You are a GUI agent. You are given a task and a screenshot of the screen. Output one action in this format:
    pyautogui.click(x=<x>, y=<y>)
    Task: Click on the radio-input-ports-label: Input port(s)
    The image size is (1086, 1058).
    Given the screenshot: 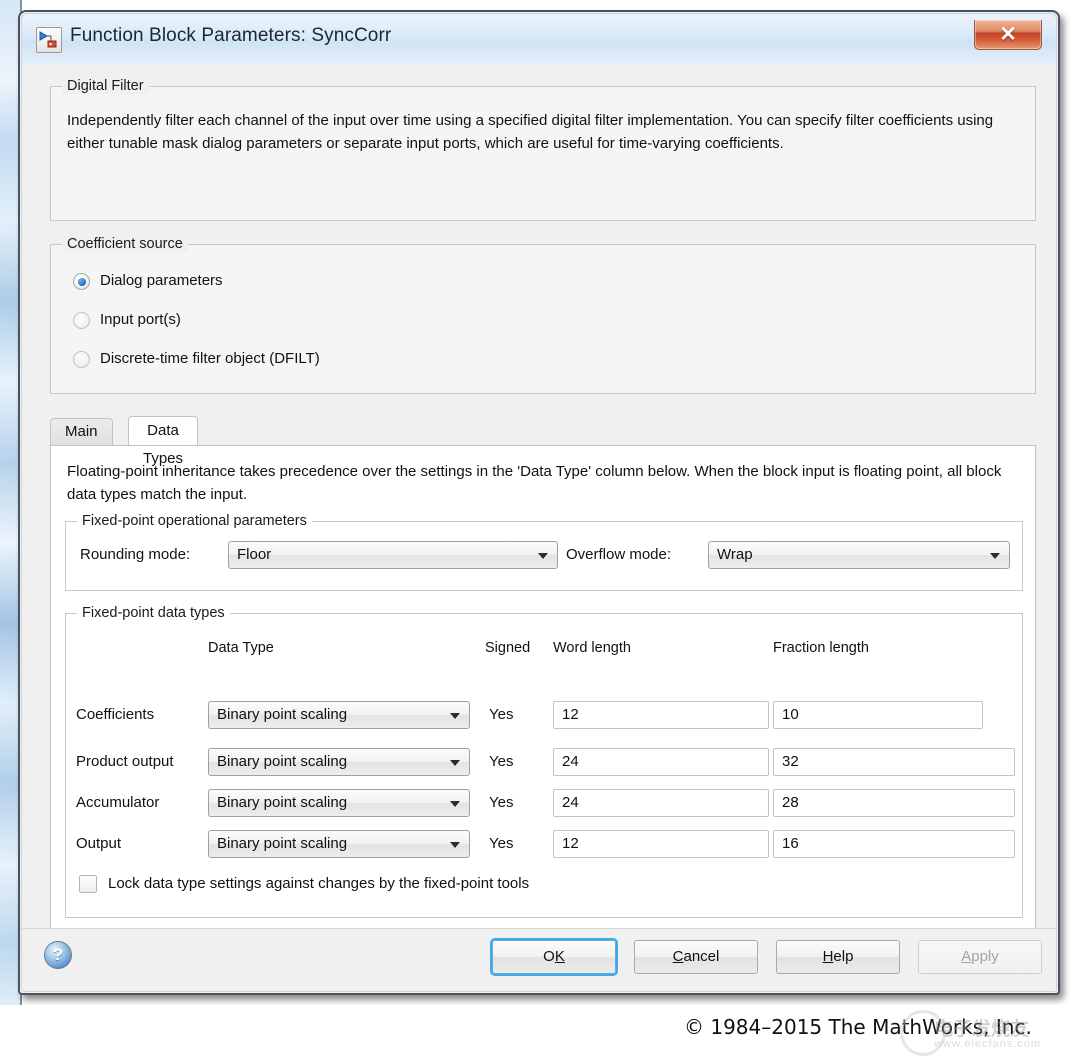 What is the action you would take?
    pyautogui.click(x=140, y=319)
    